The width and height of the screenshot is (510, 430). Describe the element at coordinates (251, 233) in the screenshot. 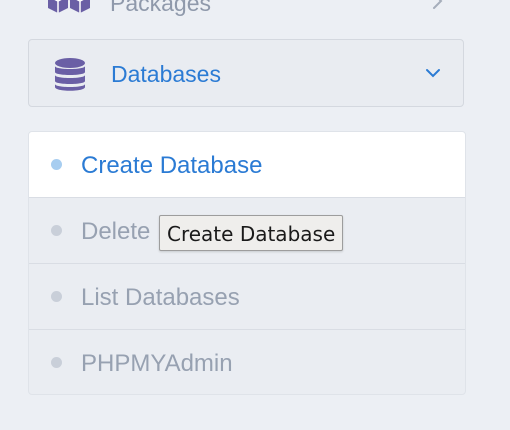

I see `tooltip: Create Database` at that location.